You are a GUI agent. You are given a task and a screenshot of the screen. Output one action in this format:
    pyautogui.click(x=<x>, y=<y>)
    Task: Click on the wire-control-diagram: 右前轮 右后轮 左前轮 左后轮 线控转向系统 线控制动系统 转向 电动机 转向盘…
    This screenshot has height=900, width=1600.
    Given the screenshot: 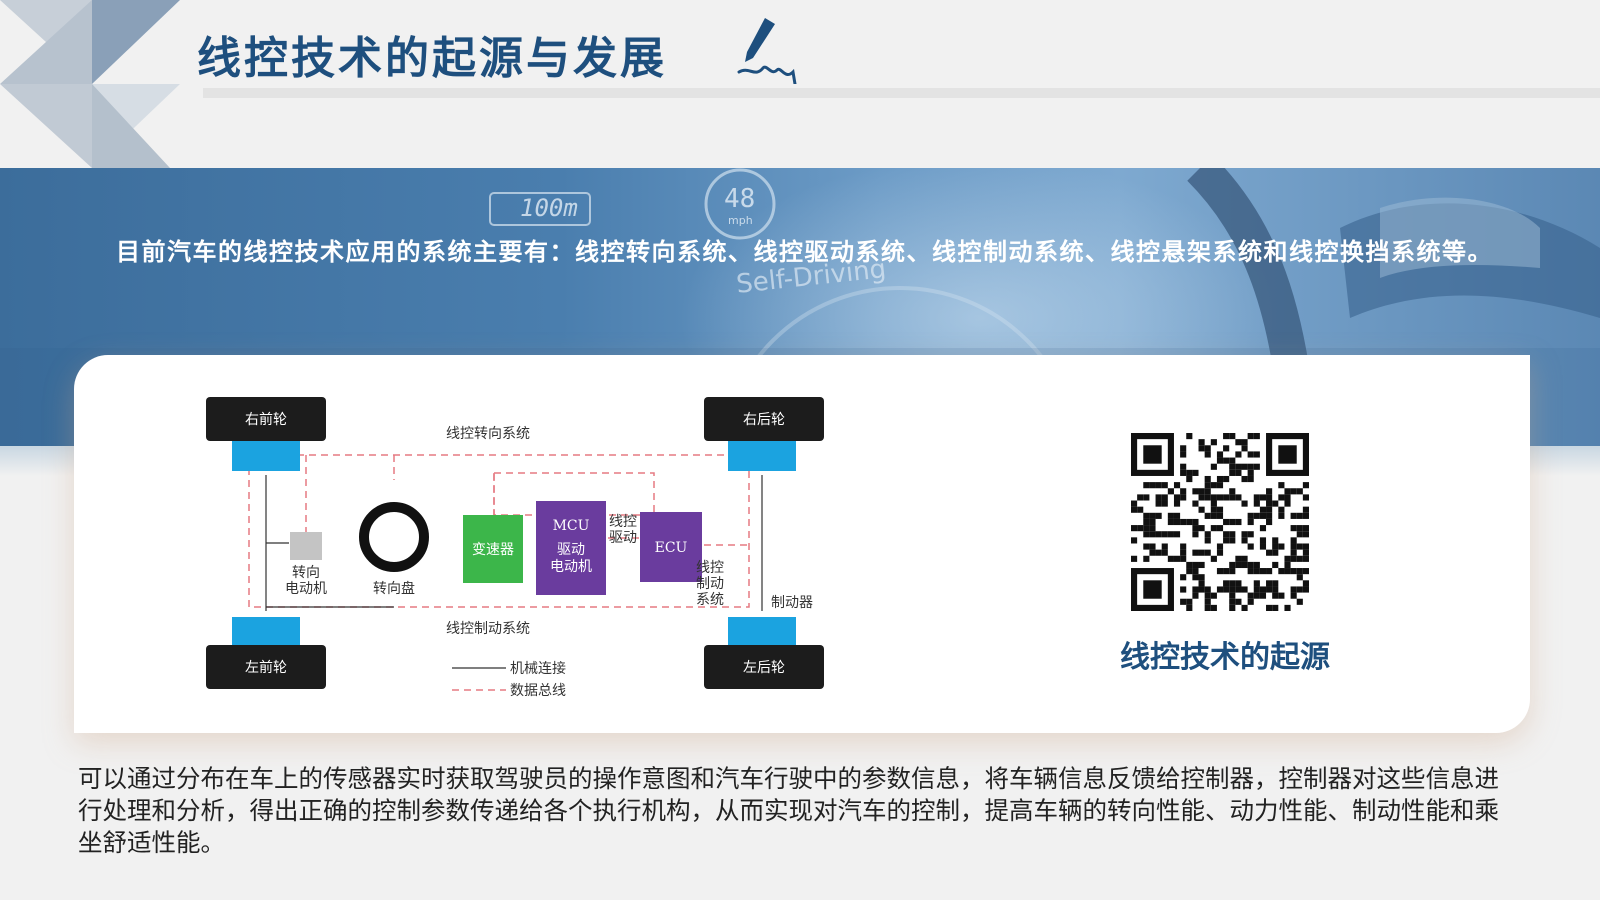 What is the action you would take?
    pyautogui.click(x=515, y=548)
    